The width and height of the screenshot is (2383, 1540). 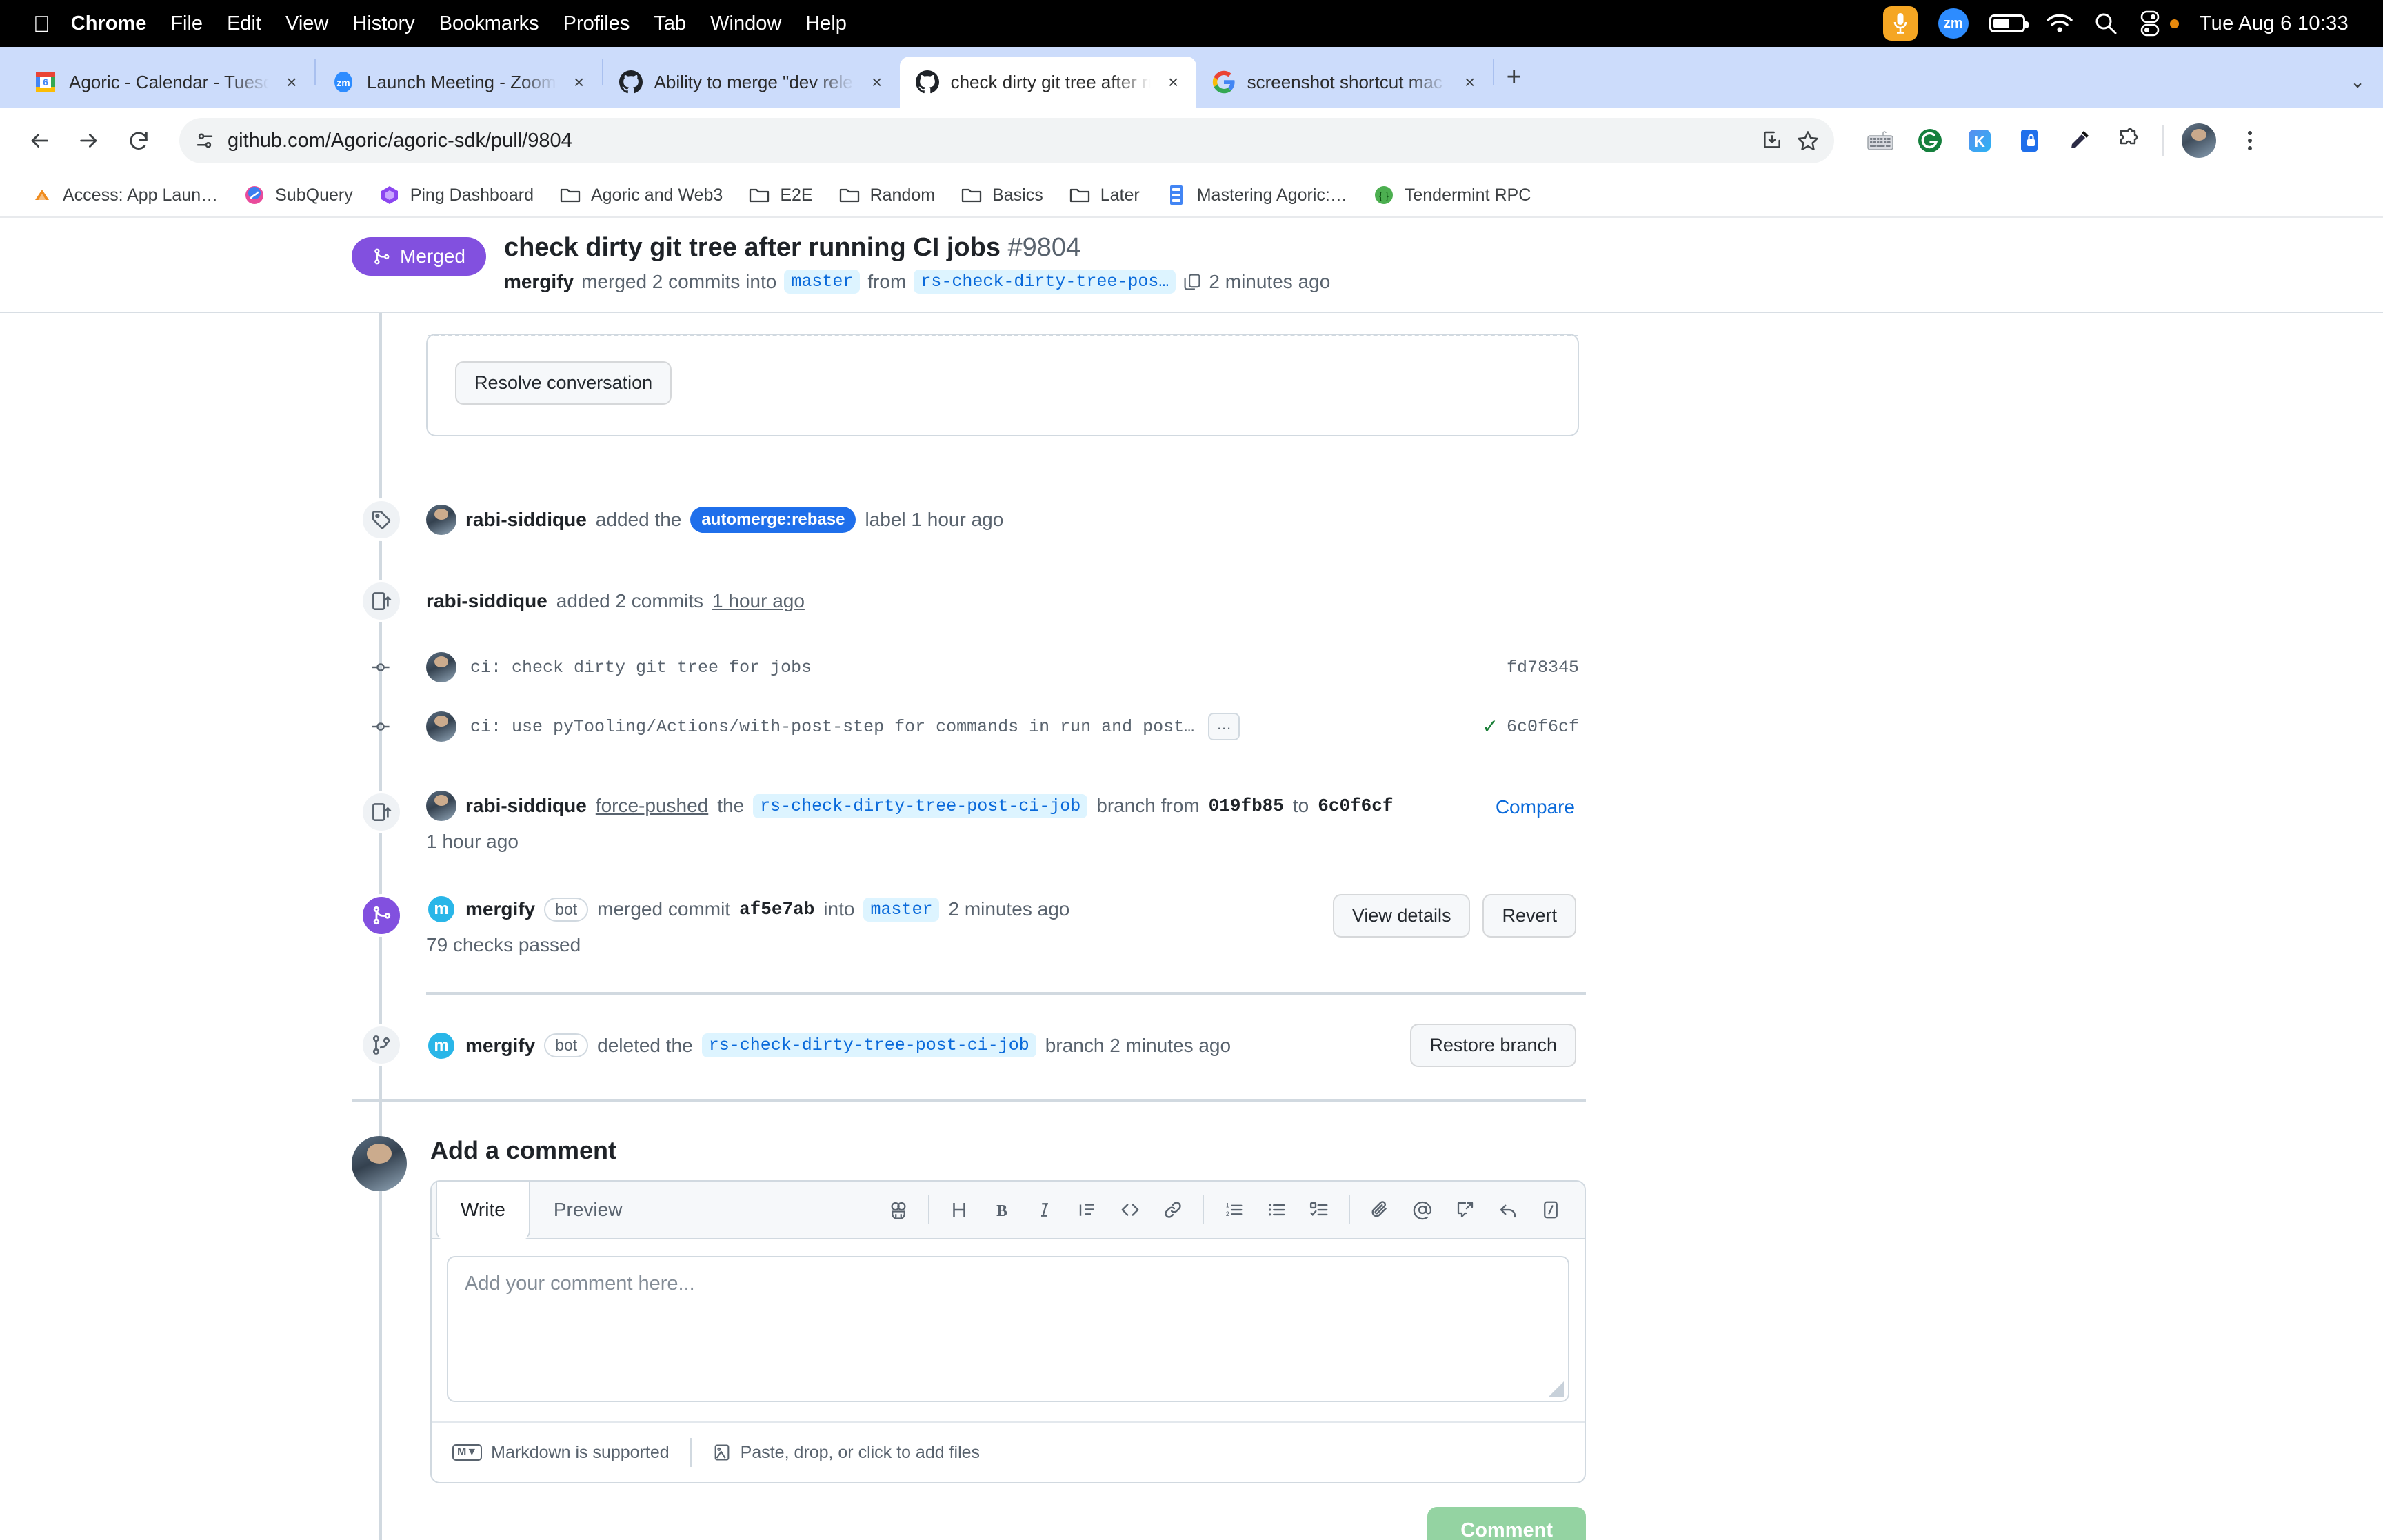 I want to click on control-center-icon, so click(x=2150, y=23).